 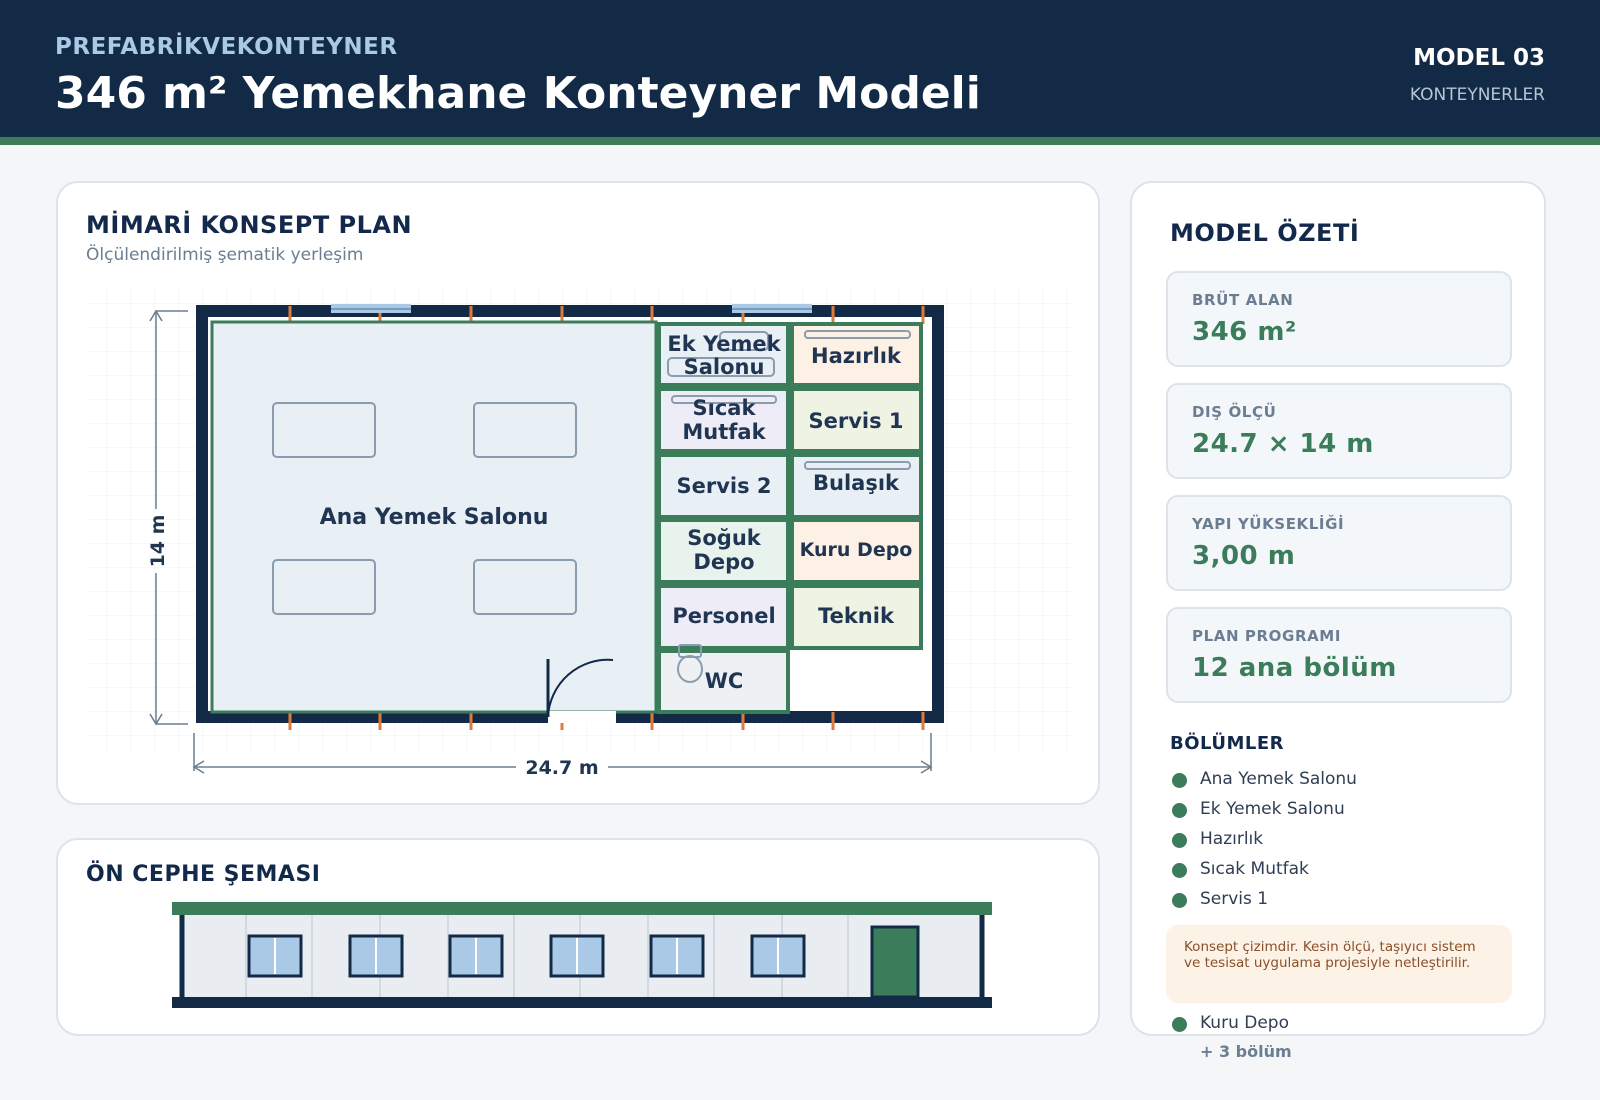 I want to click on stat-value: 3,00 m, so click(x=1244, y=556).